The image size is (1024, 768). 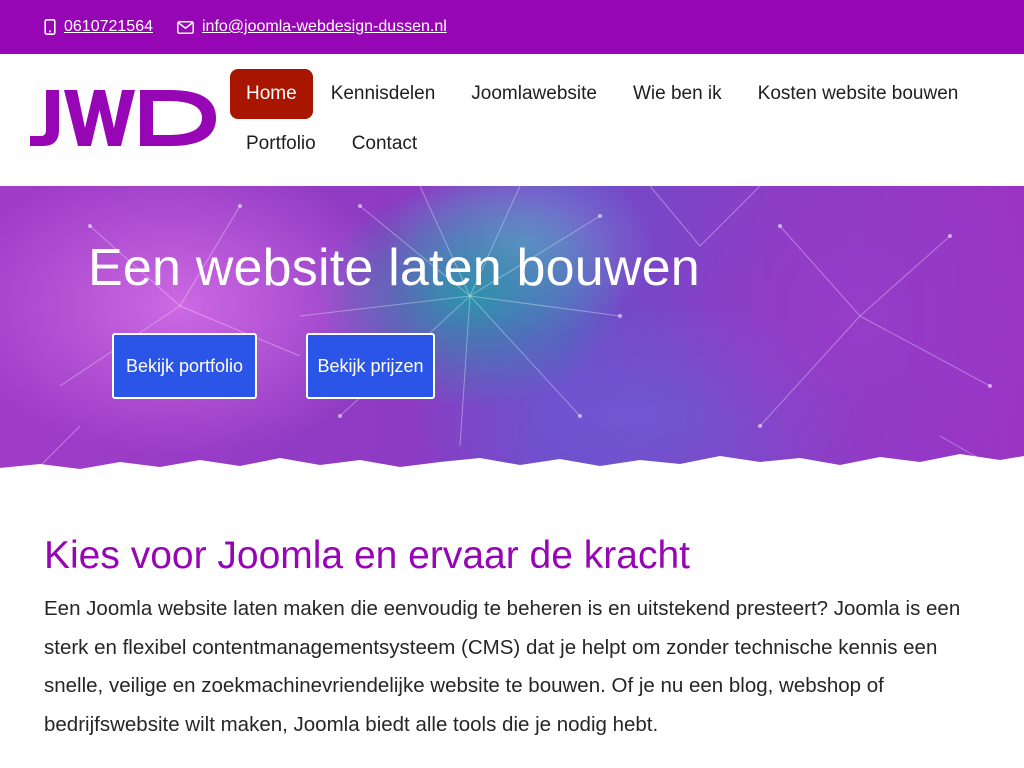 I want to click on jwd-logo-mark, so click(x=123, y=118).